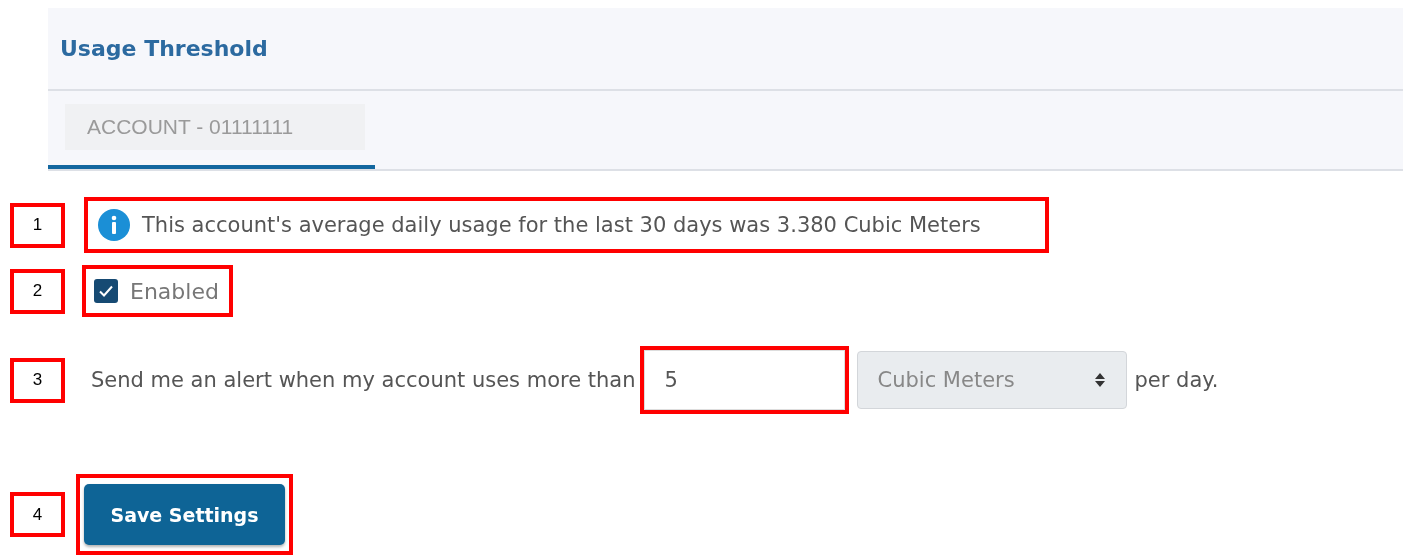 Image resolution: width=1403 pixels, height=556 pixels. What do you see at coordinates (37, 380) in the screenshot?
I see `callout-number: 3` at bounding box center [37, 380].